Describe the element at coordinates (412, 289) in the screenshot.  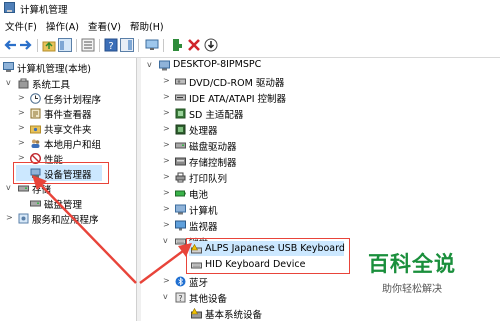
I see `watermark-subtitle: 助你轻松解决` at that location.